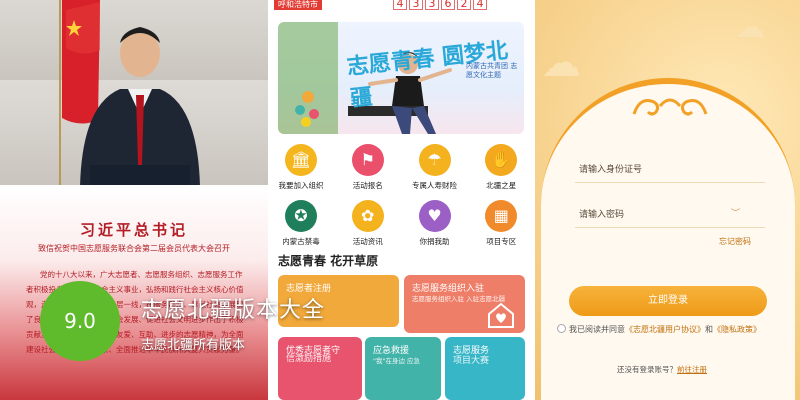  Describe the element at coordinates (434, 216) in the screenshot. I see `heart-icon: ♥` at that location.